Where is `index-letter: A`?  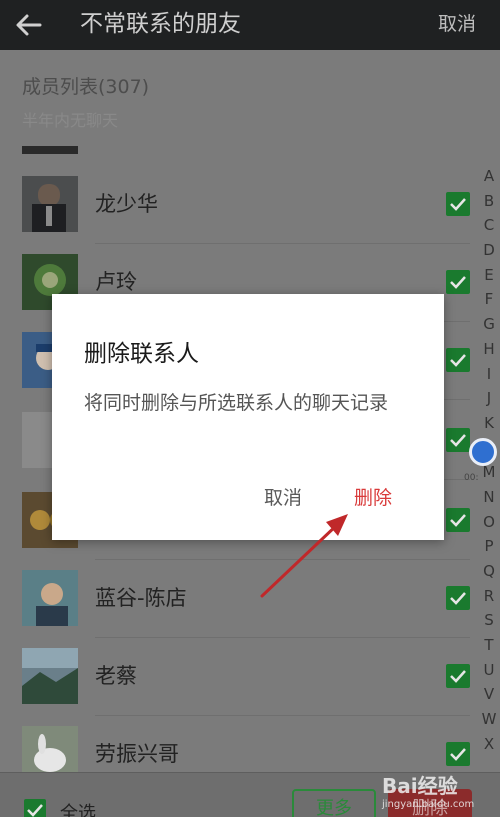 index-letter: A is located at coordinates (489, 176).